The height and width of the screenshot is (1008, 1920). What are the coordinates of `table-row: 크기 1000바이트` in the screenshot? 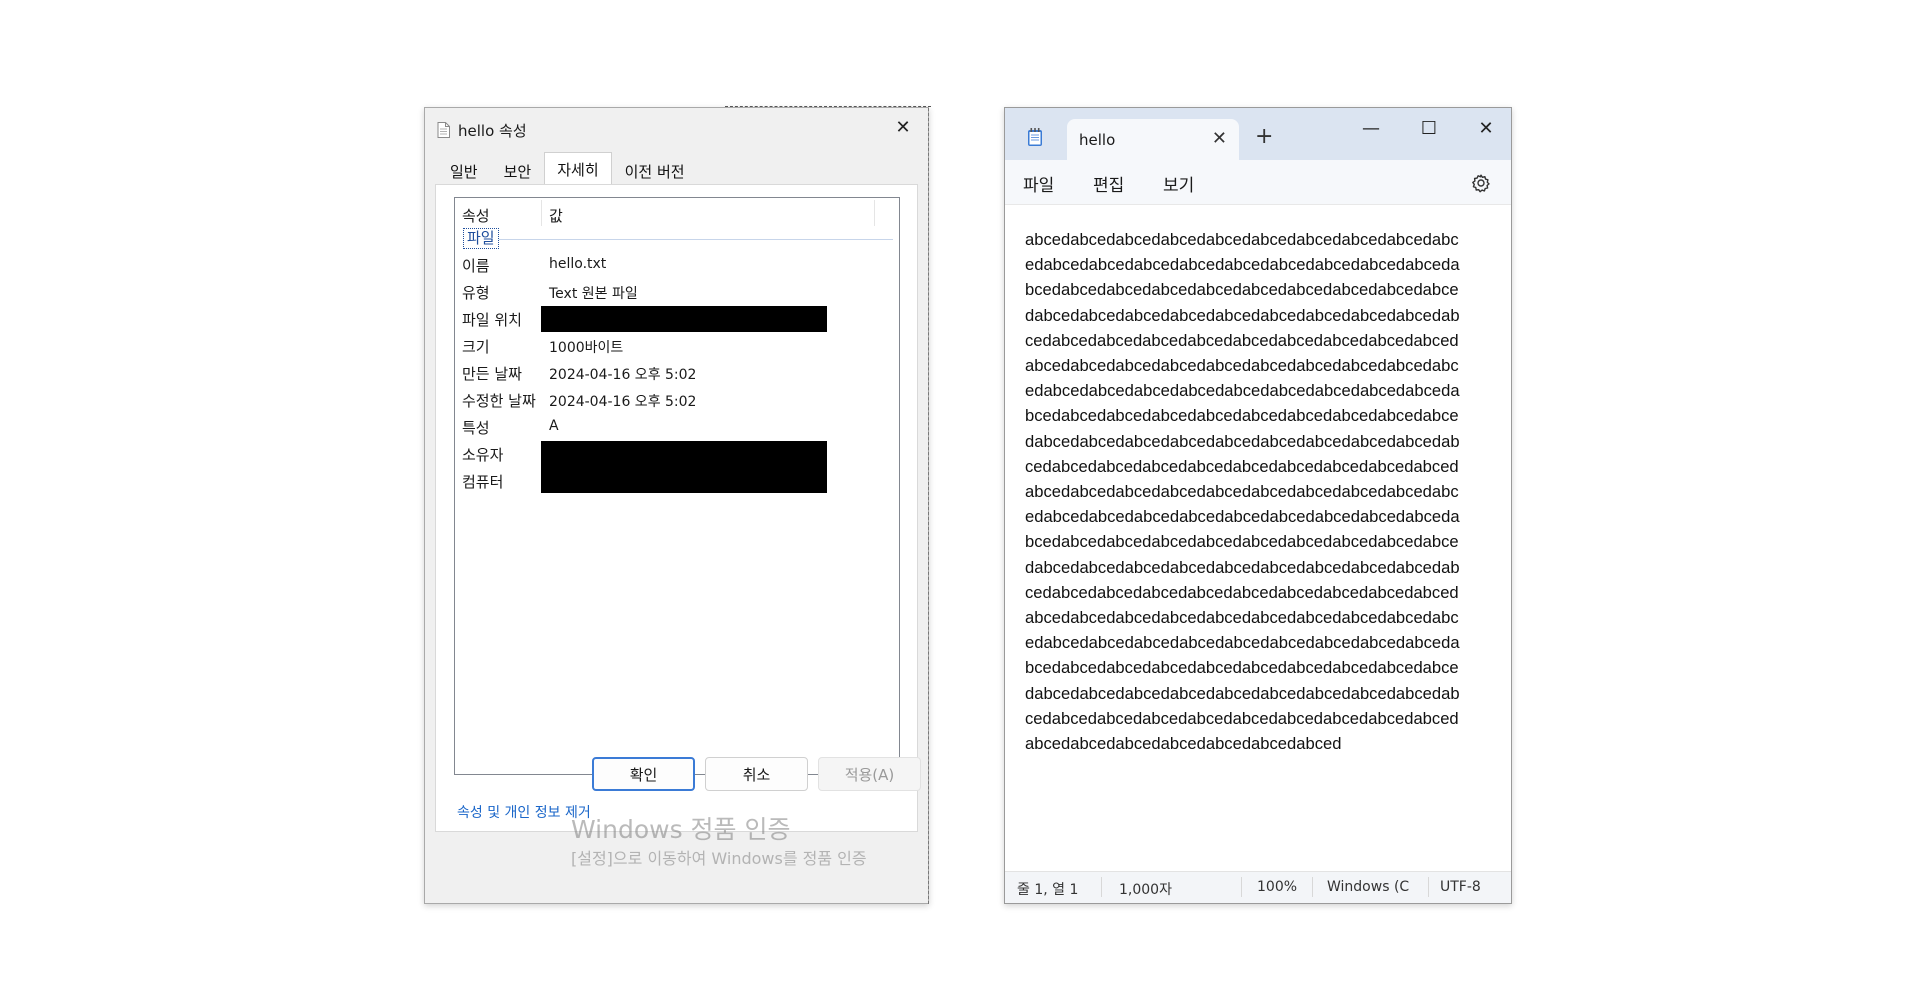 It's located at (677, 346).